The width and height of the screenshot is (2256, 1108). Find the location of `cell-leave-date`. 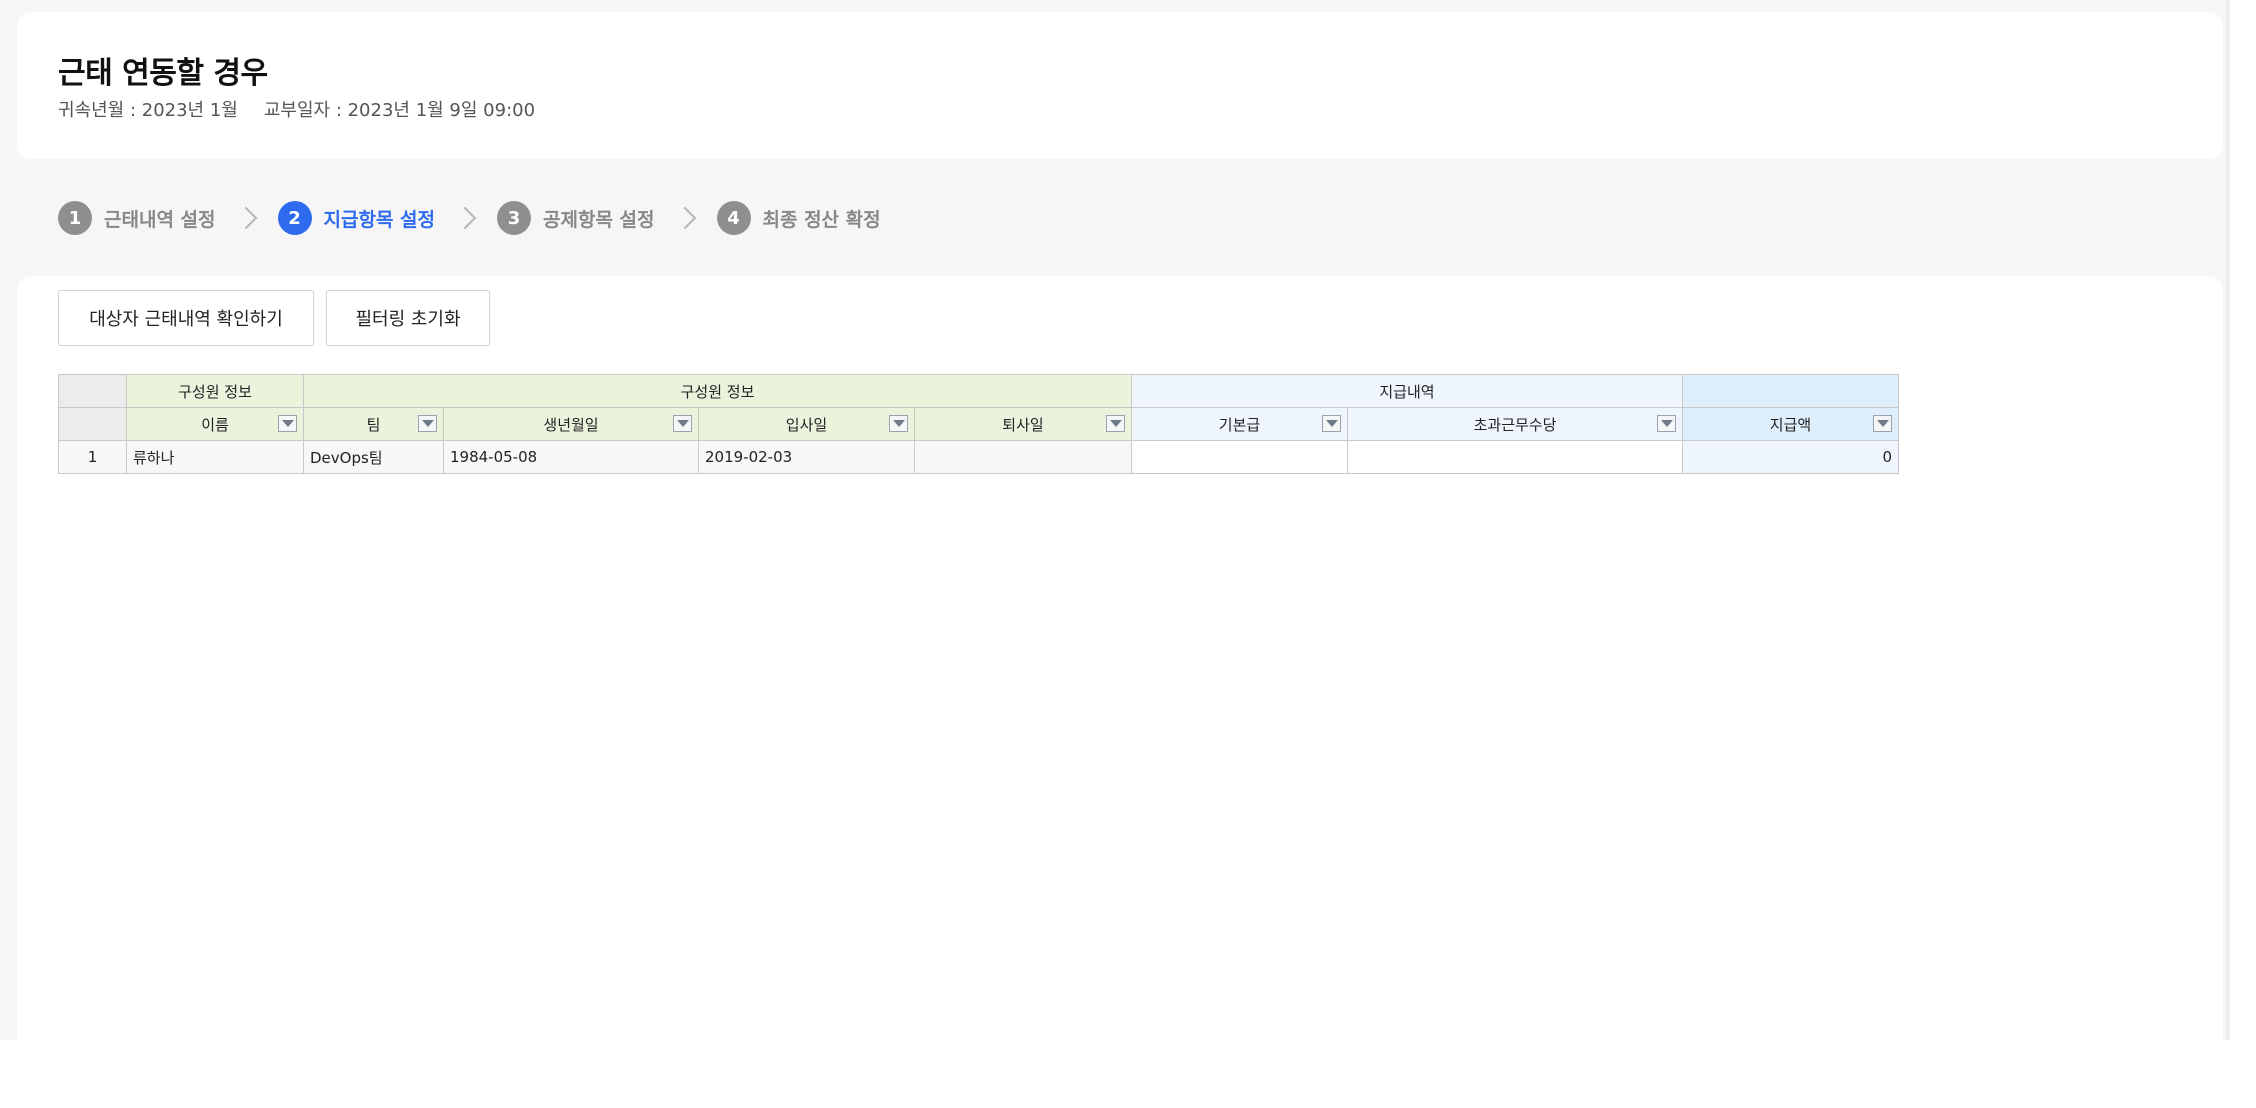

cell-leave-date is located at coordinates (1023, 457).